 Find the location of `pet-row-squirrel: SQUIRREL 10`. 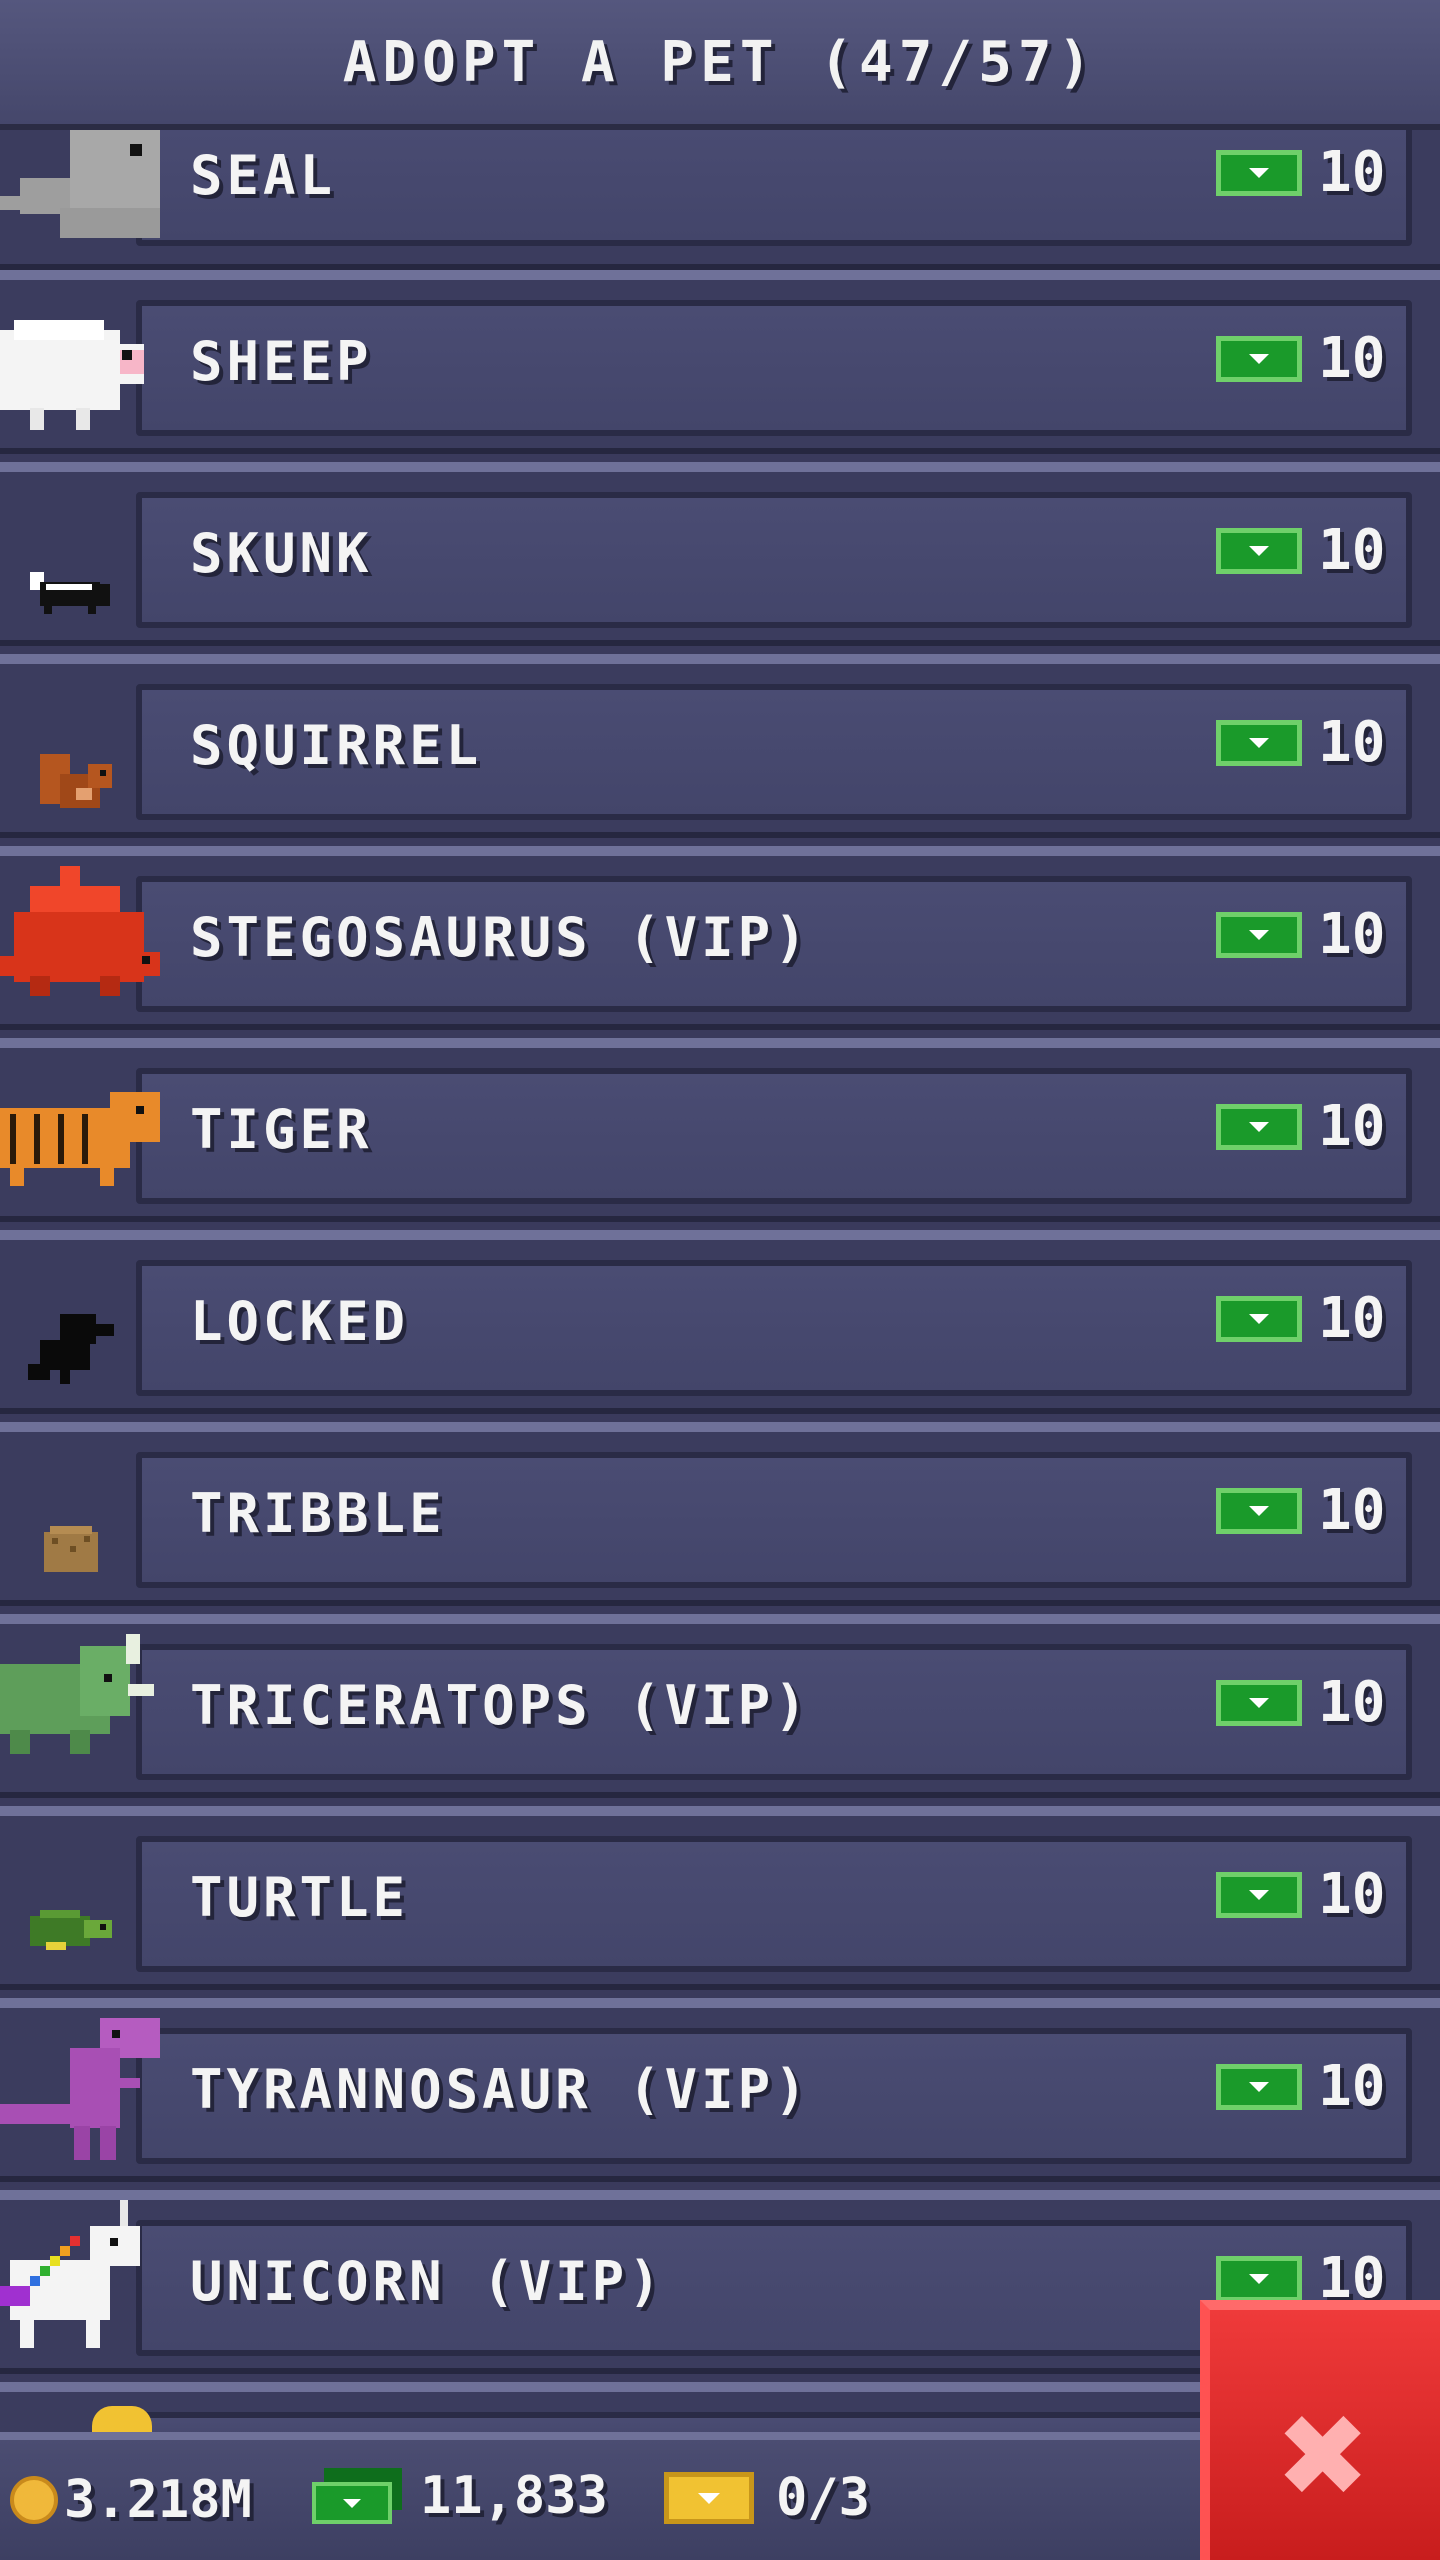

pet-row-squirrel: SQUIRREL 10 is located at coordinates (720, 746).